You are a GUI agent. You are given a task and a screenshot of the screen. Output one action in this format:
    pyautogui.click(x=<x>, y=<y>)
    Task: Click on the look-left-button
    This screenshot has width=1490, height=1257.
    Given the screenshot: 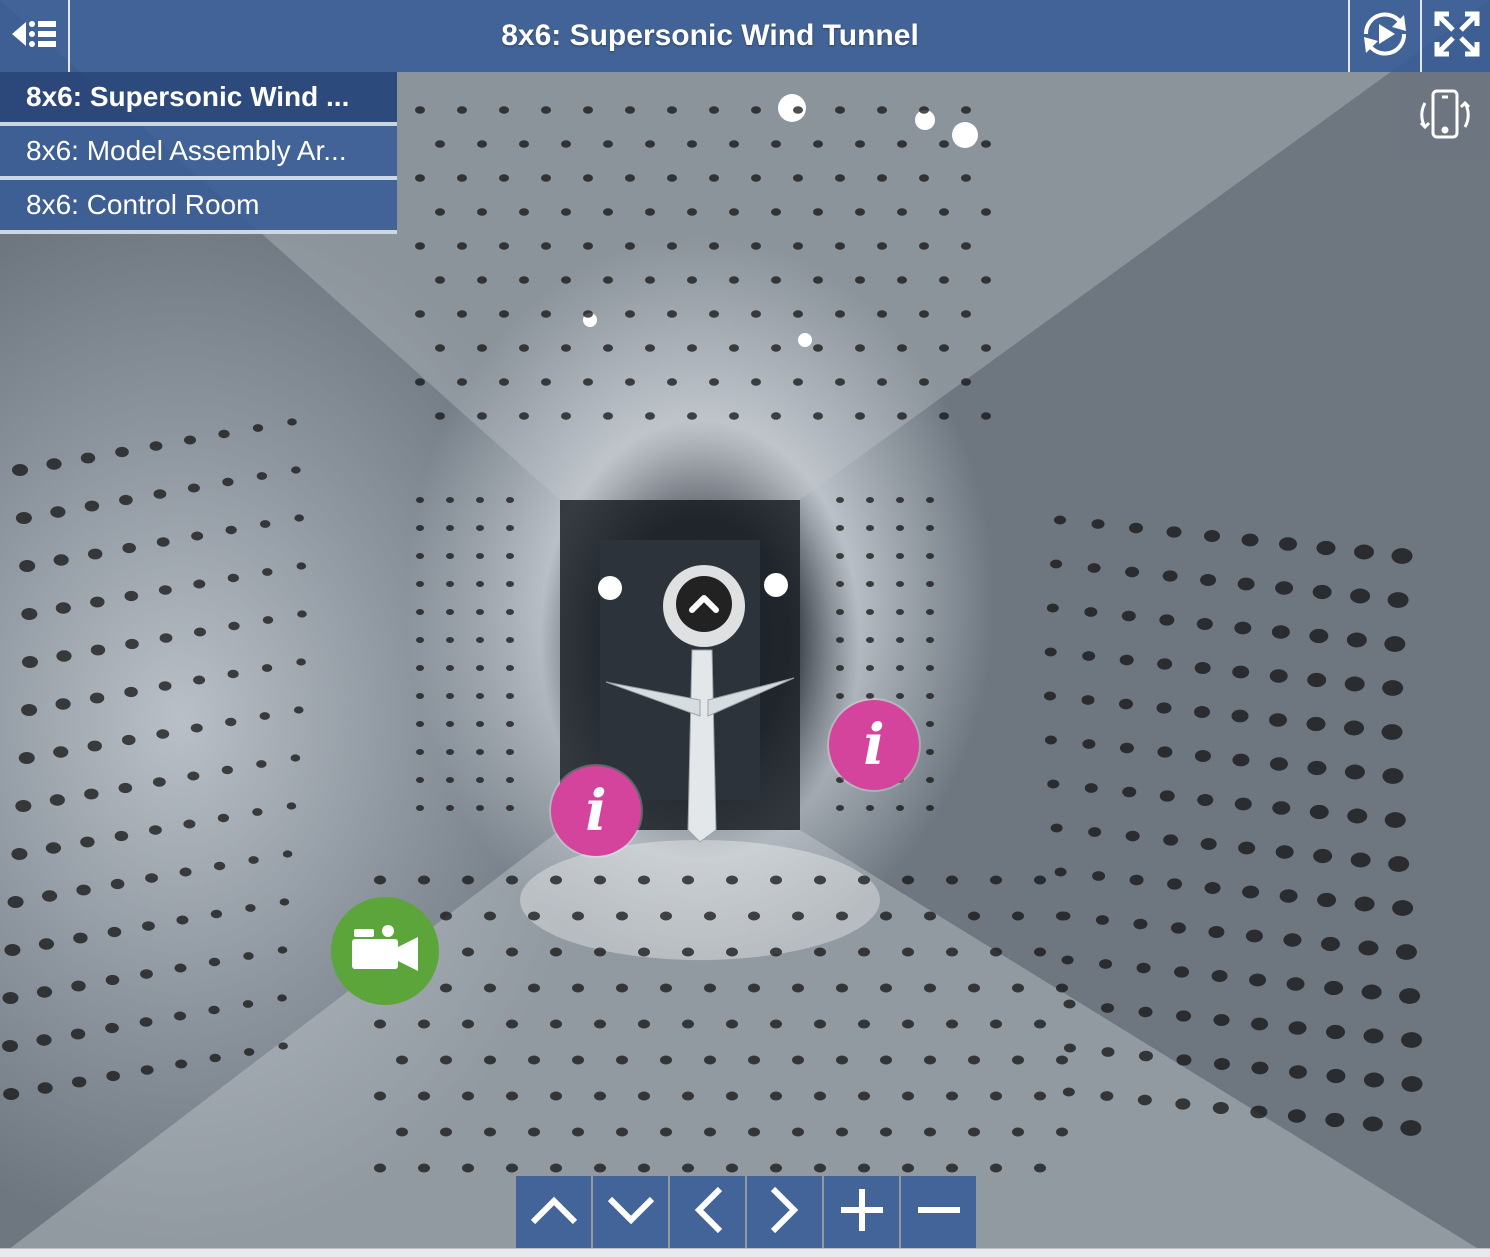 What is the action you would take?
    pyautogui.click(x=707, y=1212)
    